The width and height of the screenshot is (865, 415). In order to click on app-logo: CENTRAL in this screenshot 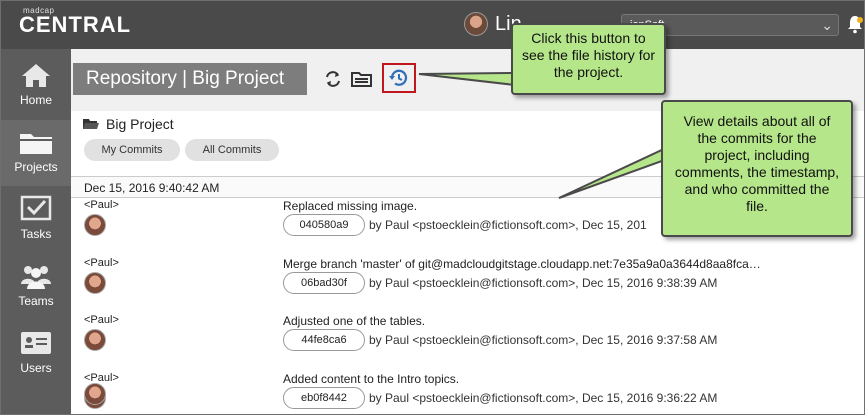, I will do `click(75, 25)`.